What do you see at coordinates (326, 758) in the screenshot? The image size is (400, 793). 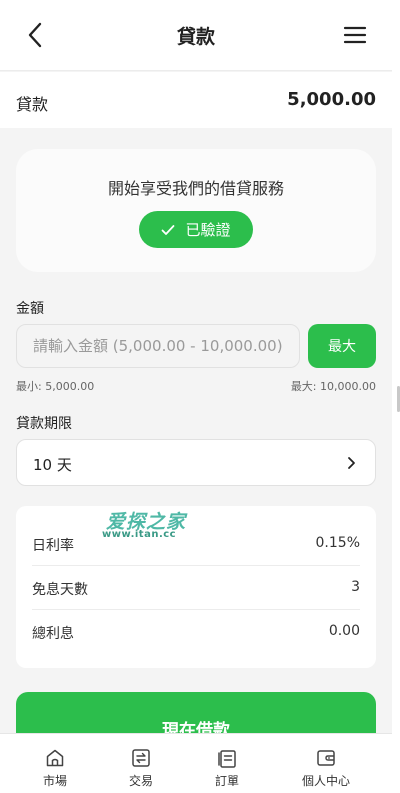 I see `wallet-icon` at bounding box center [326, 758].